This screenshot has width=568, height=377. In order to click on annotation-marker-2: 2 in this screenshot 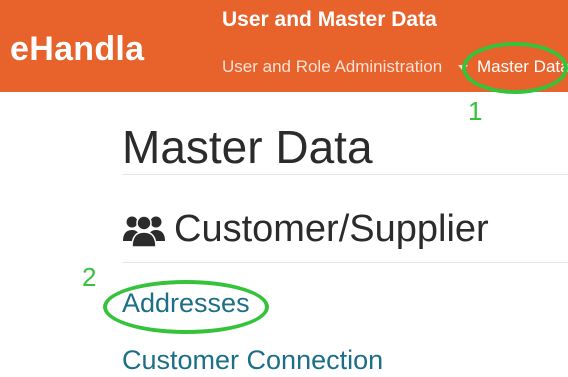, I will do `click(89, 277)`.